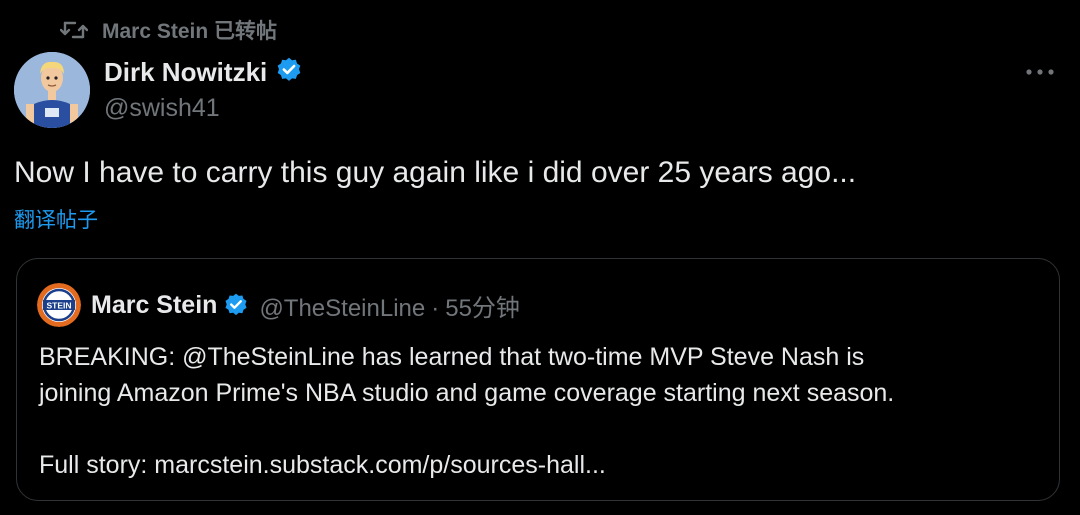 This screenshot has width=1080, height=515. I want to click on verified-badge-icon, so click(289, 72).